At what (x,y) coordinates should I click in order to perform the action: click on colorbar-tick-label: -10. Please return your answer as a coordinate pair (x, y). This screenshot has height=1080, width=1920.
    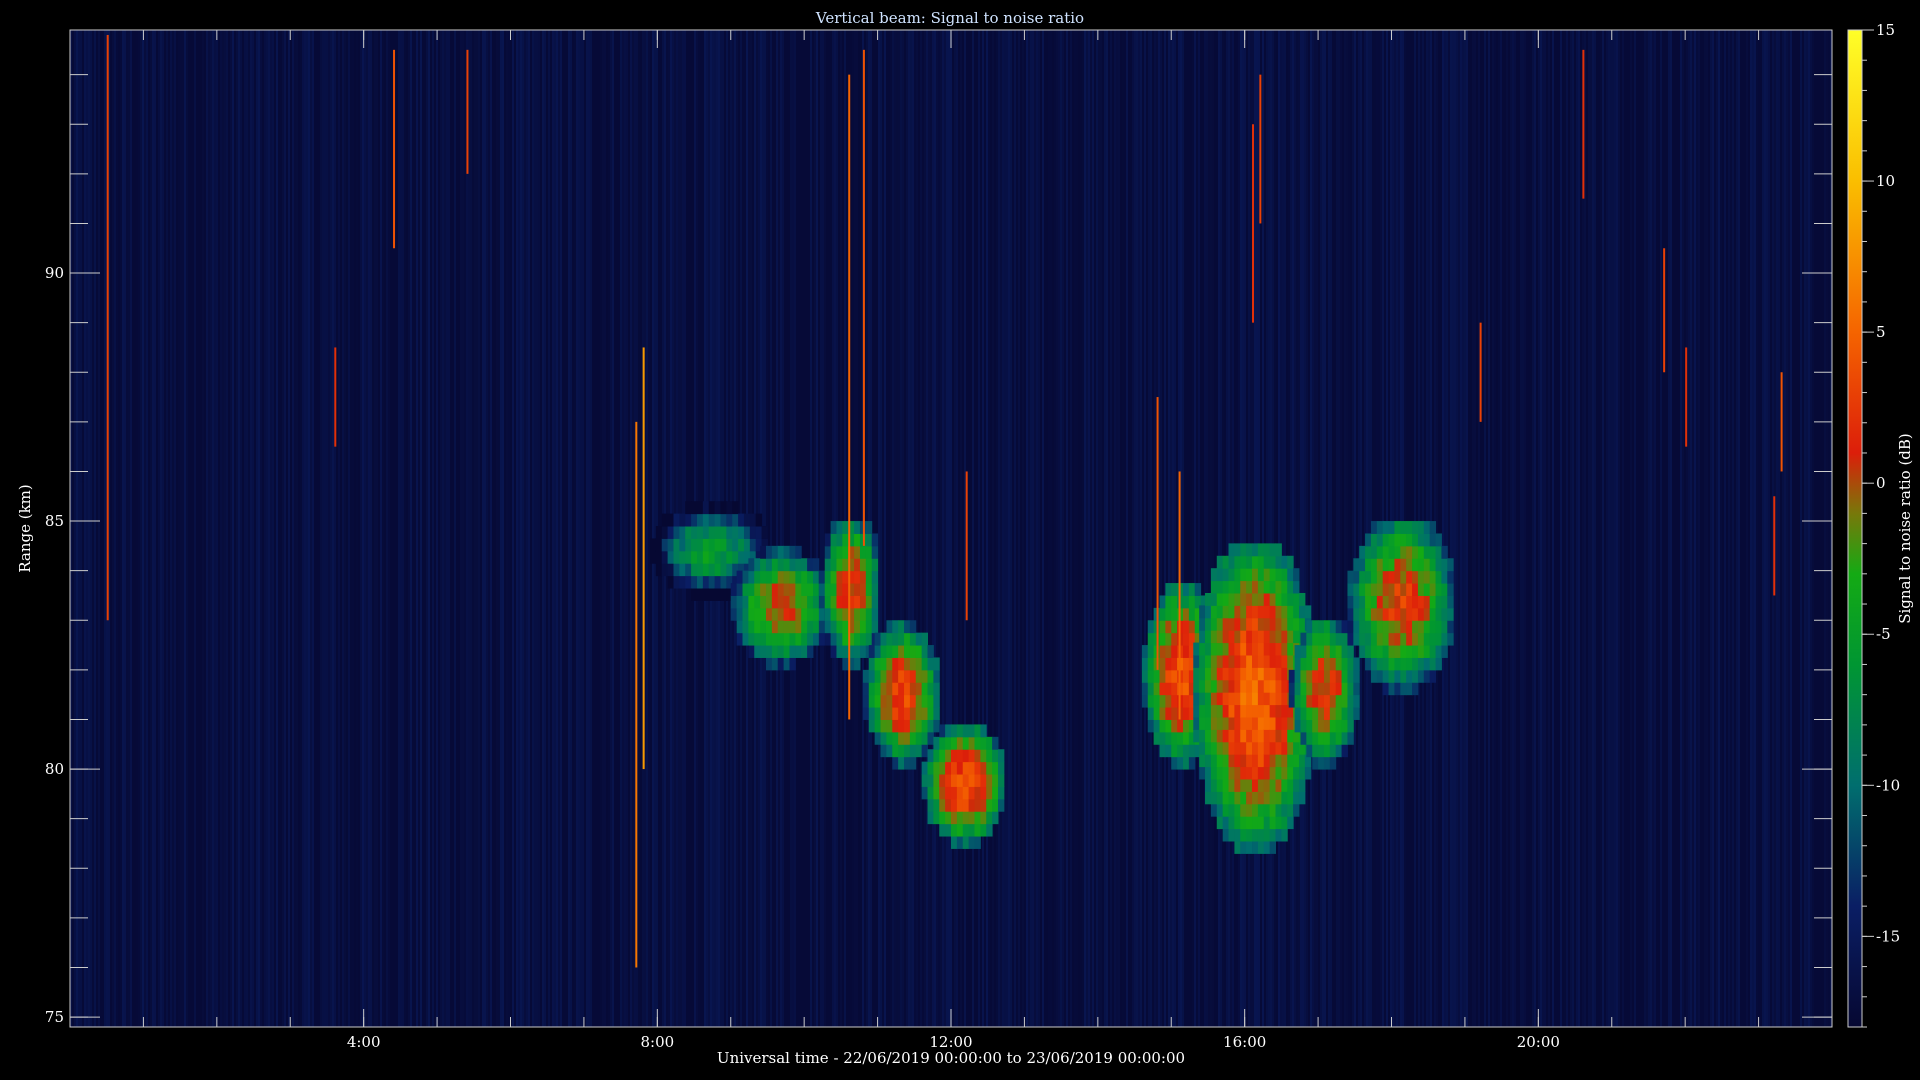
    Looking at the image, I should click on (1888, 785).